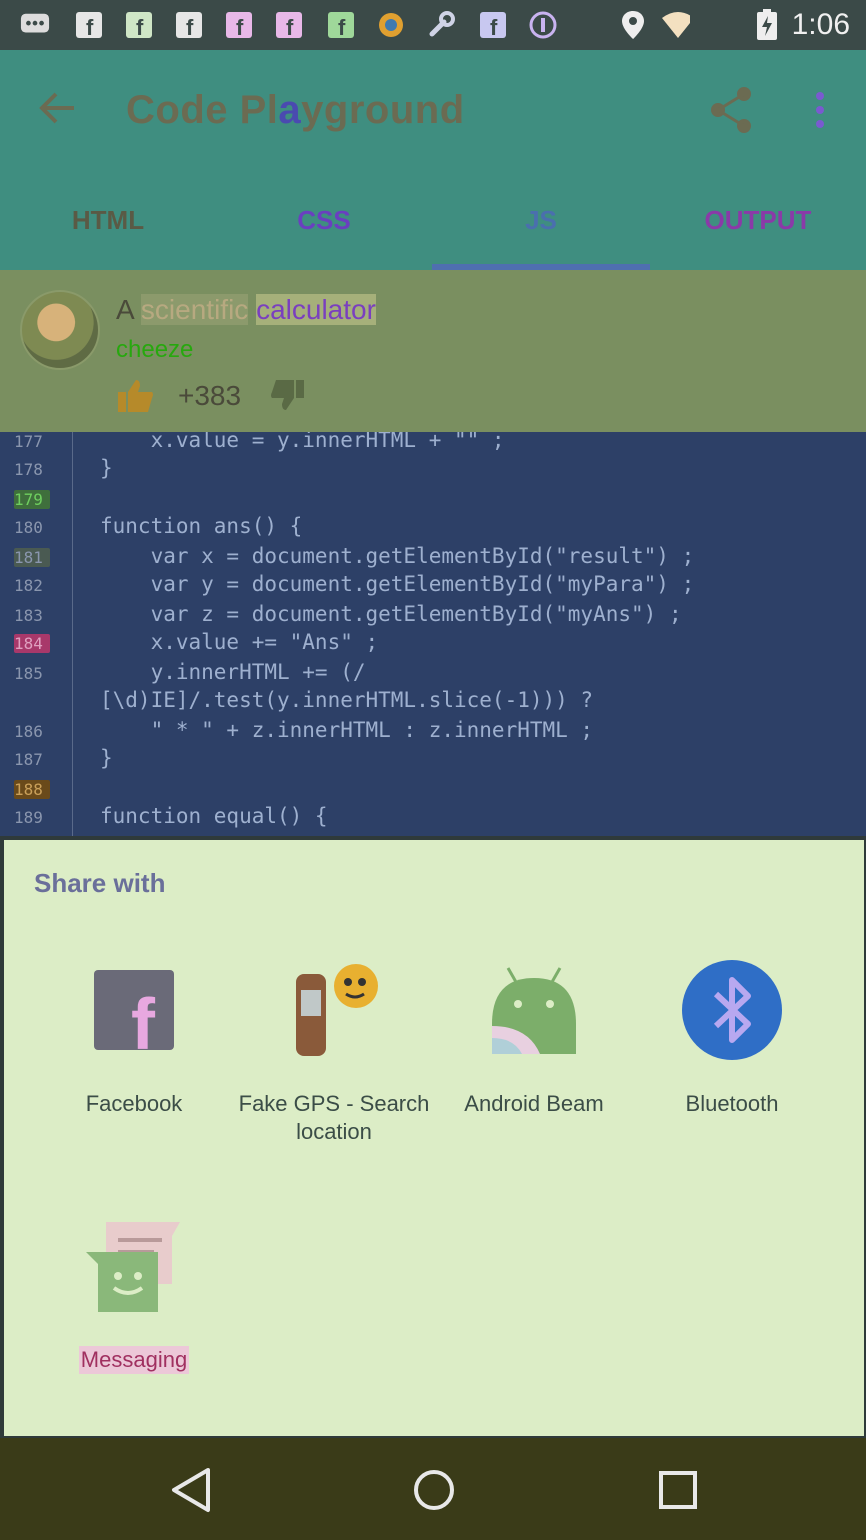 This screenshot has width=866, height=1540. Describe the element at coordinates (72, 634) in the screenshot. I see `gutter-divider` at that location.